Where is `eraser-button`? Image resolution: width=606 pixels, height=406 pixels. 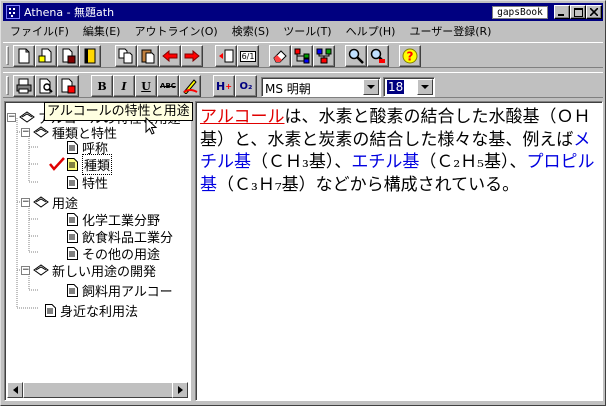
eraser-button is located at coordinates (280, 56).